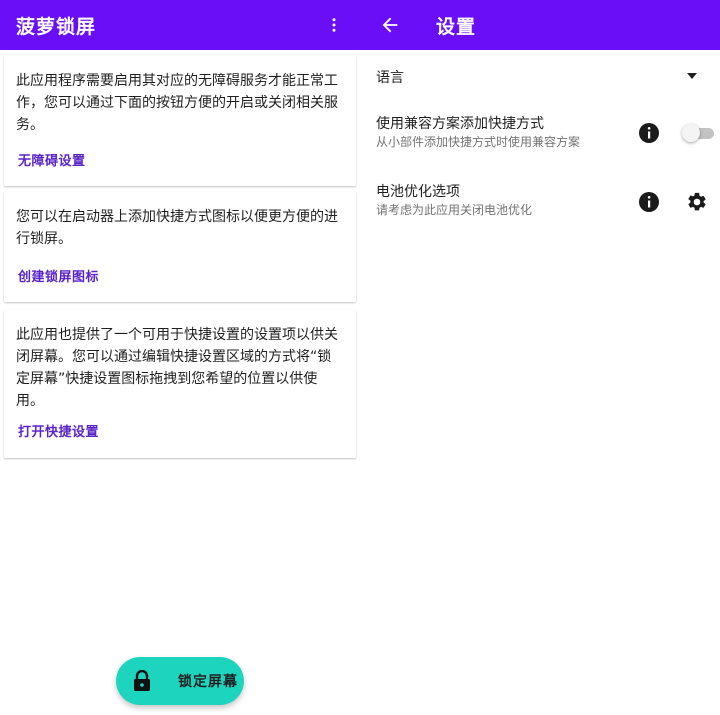  I want to click on app-title: 菠萝锁屏, so click(56, 26).